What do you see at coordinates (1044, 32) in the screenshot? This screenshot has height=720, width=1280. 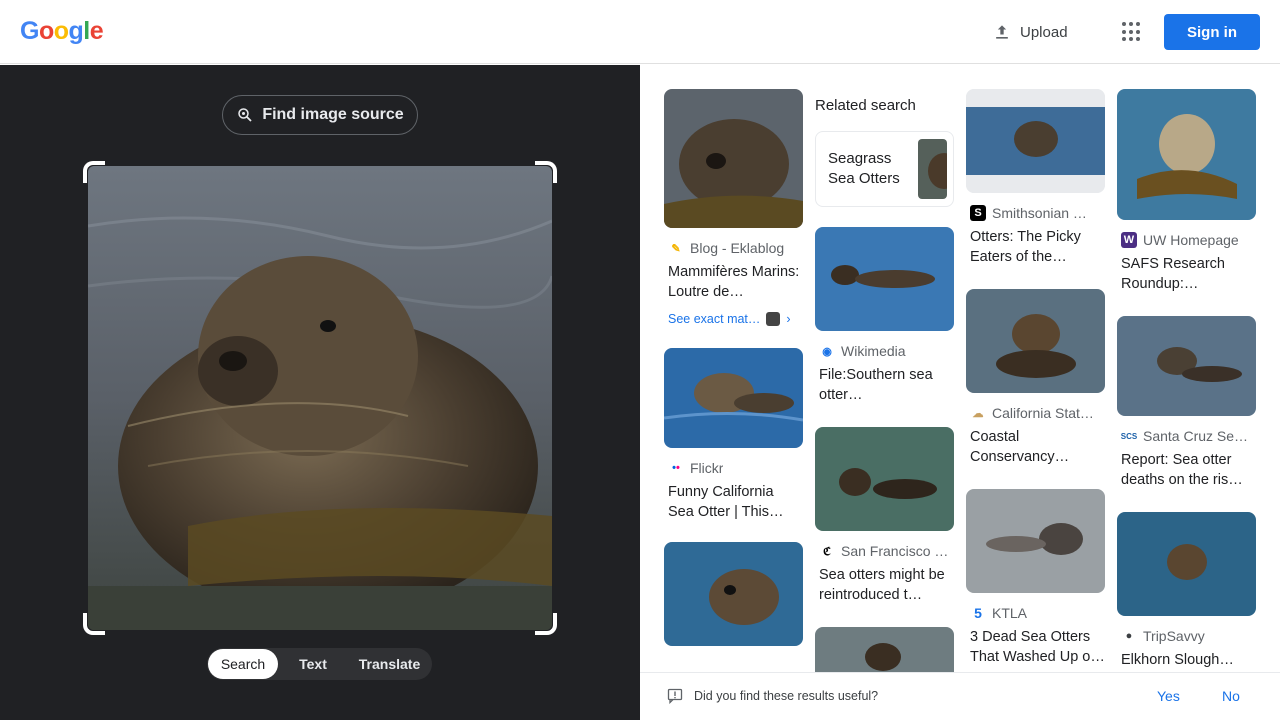 I see `upload-label: Upload` at bounding box center [1044, 32].